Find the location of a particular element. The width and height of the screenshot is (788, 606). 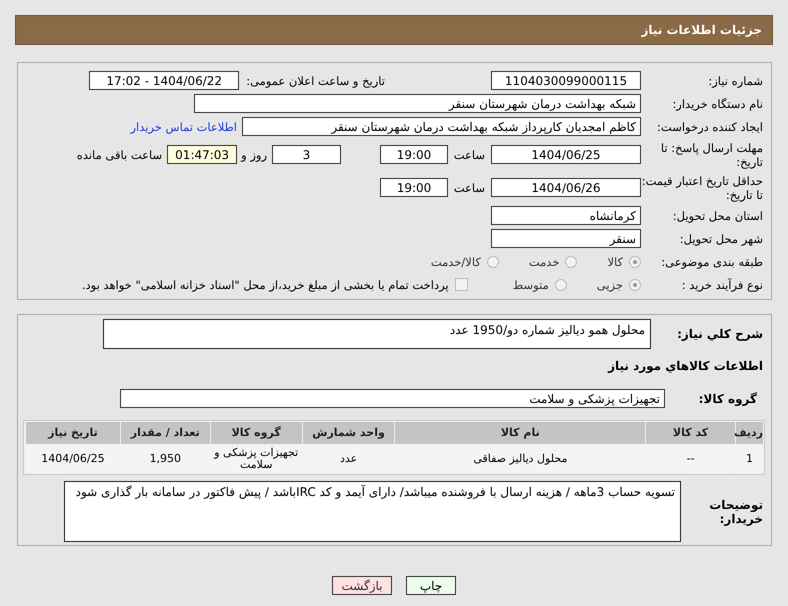

buyer-org-field: شبکه بهداشت درمان شهرستان سنقر is located at coordinates (417, 103).